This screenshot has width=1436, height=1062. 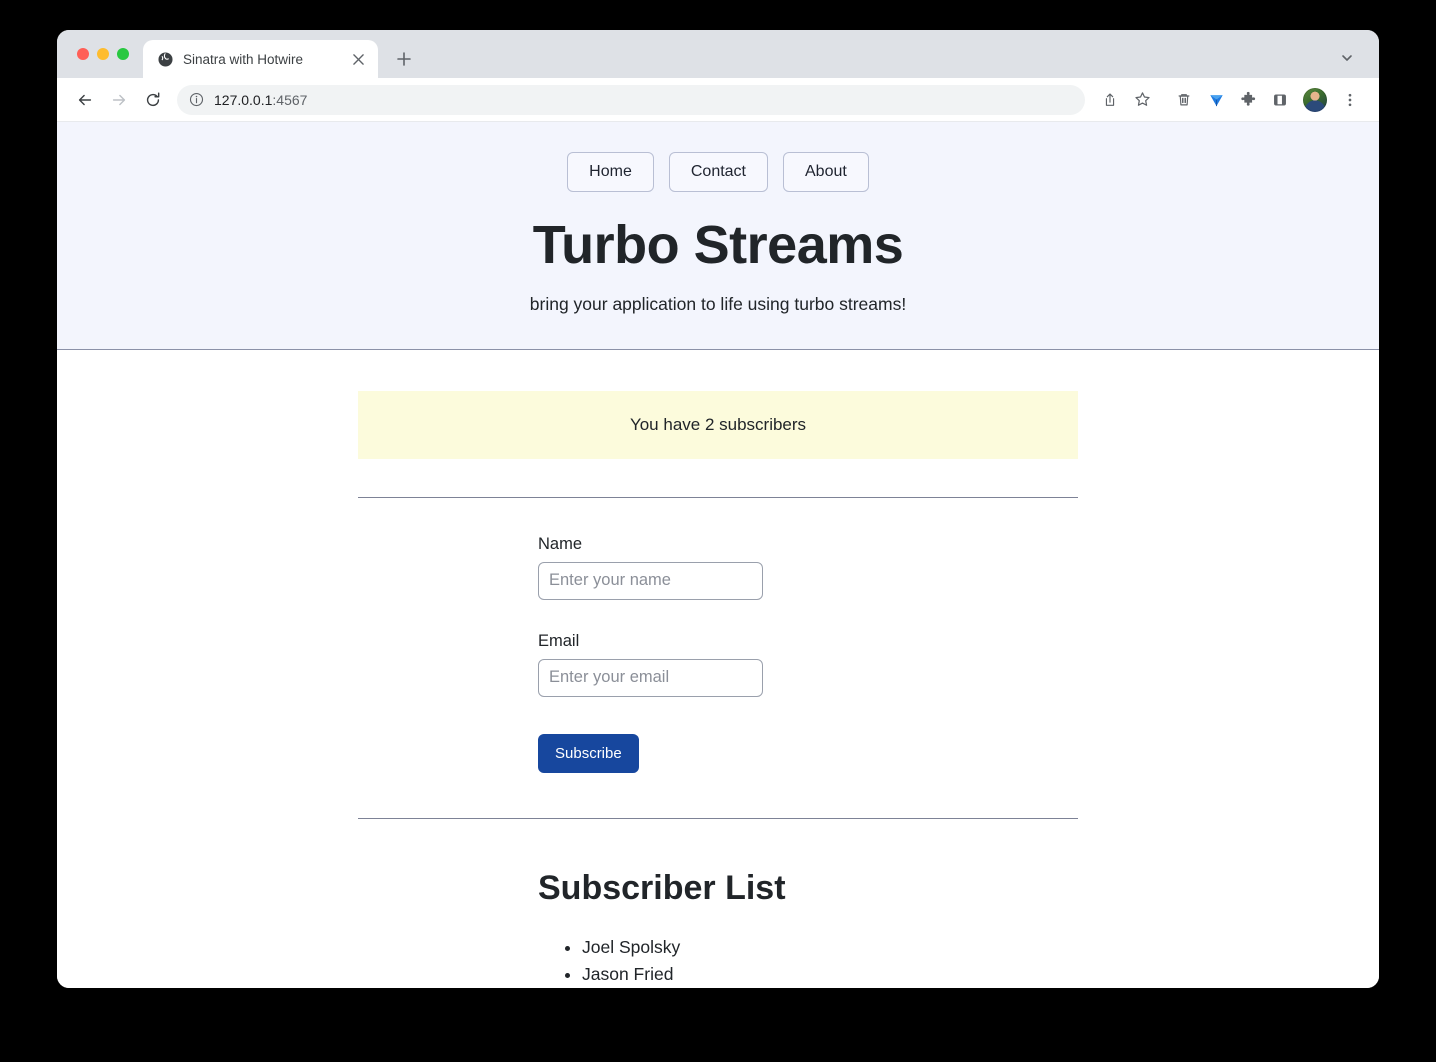 I want to click on forward-arrow-icon, so click(x=119, y=100).